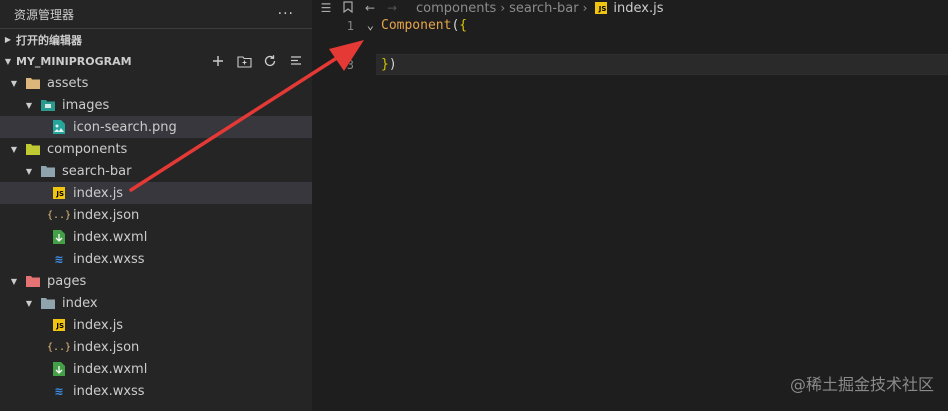  I want to click on forward-arrow-icon: →, so click(392, 8).